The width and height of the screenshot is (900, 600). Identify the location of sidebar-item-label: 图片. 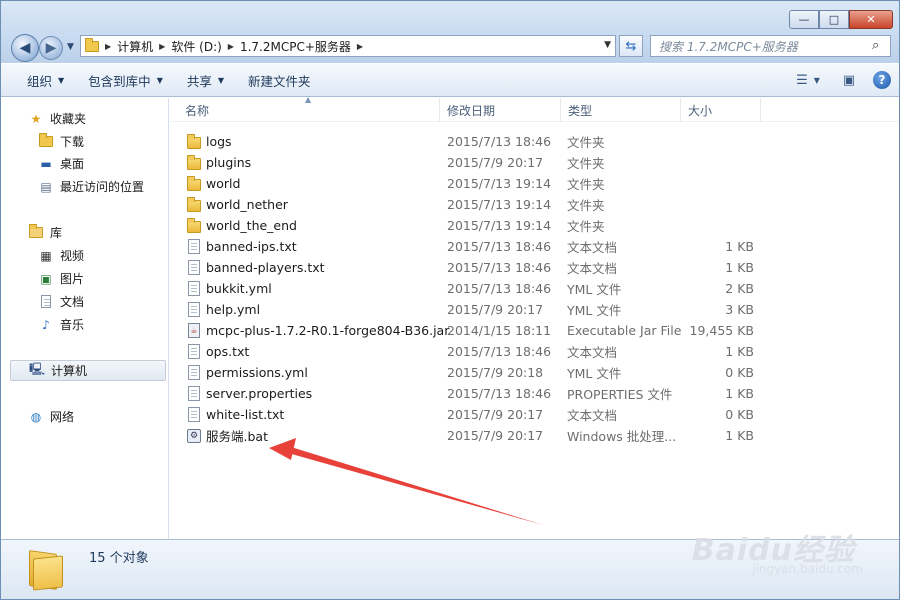
(72, 279).